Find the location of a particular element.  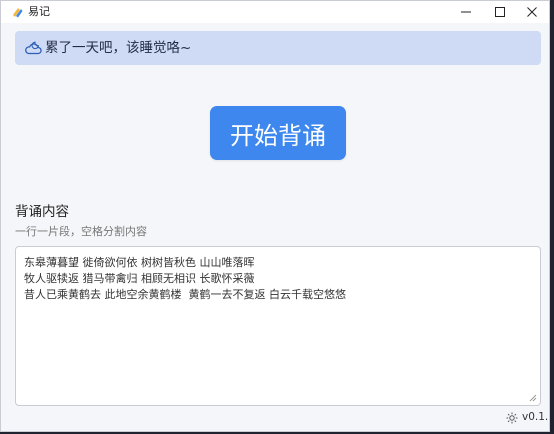

maximize-button is located at coordinates (500, 12).